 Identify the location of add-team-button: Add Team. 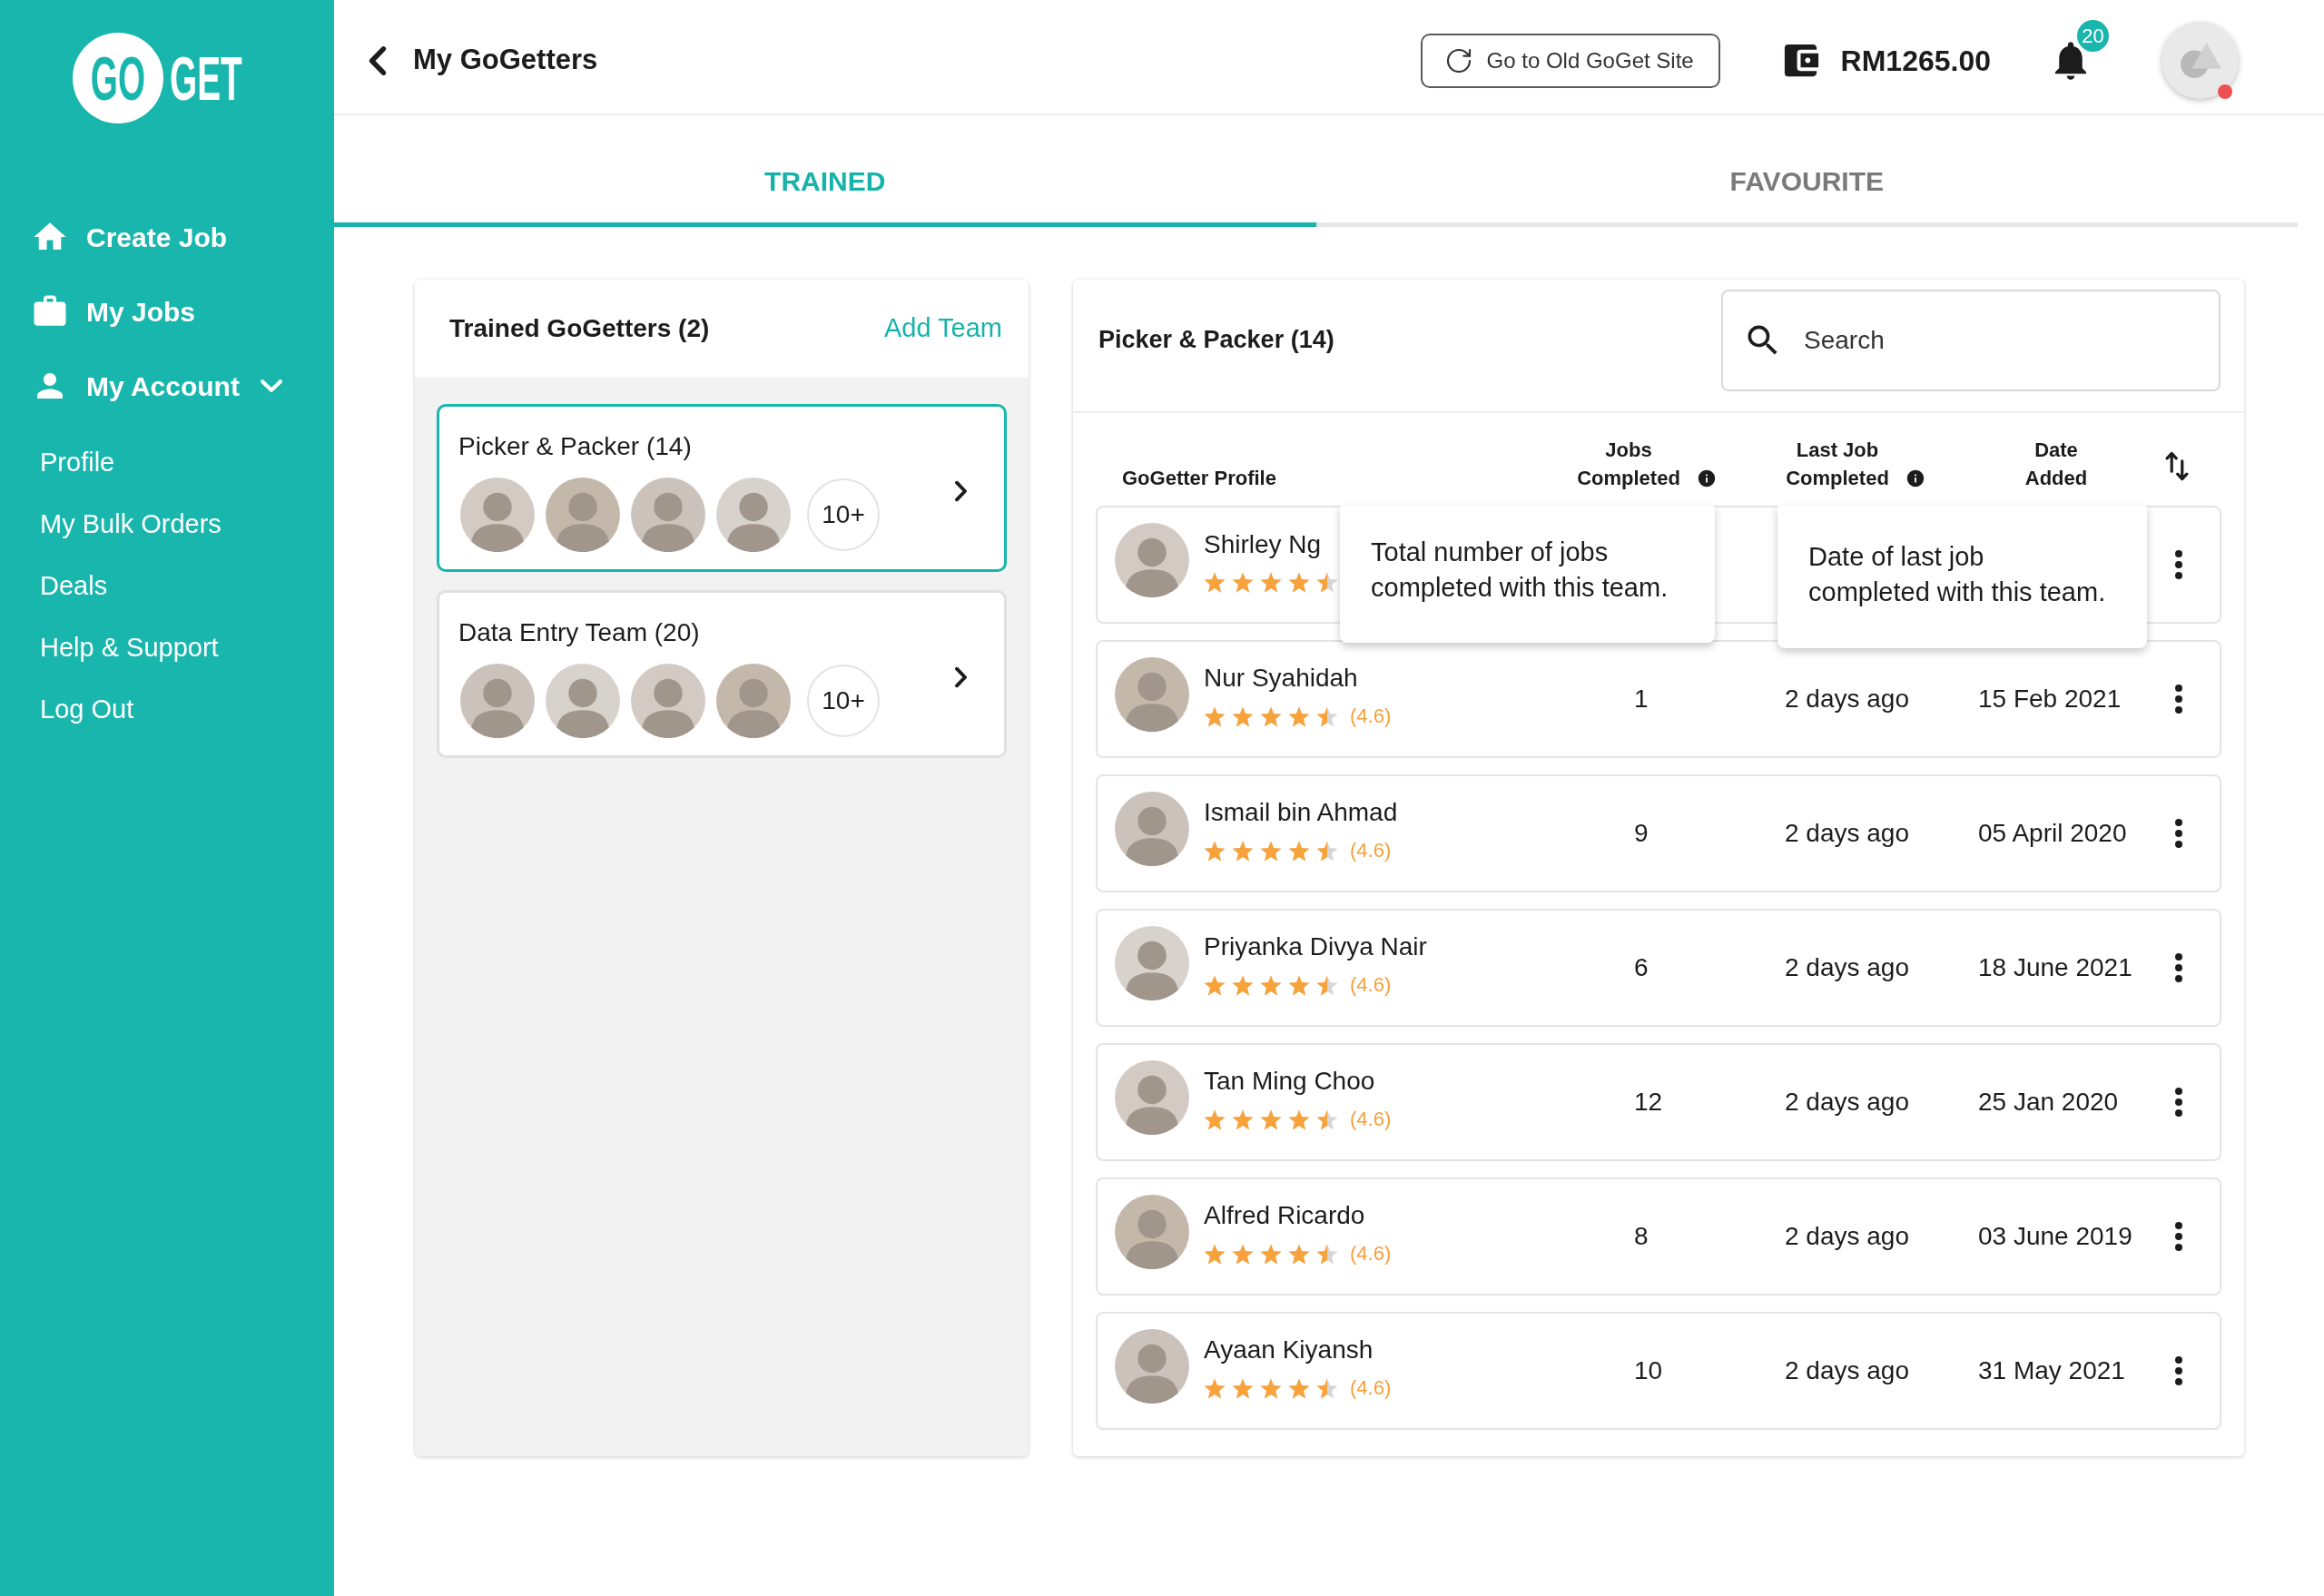
(942, 329).